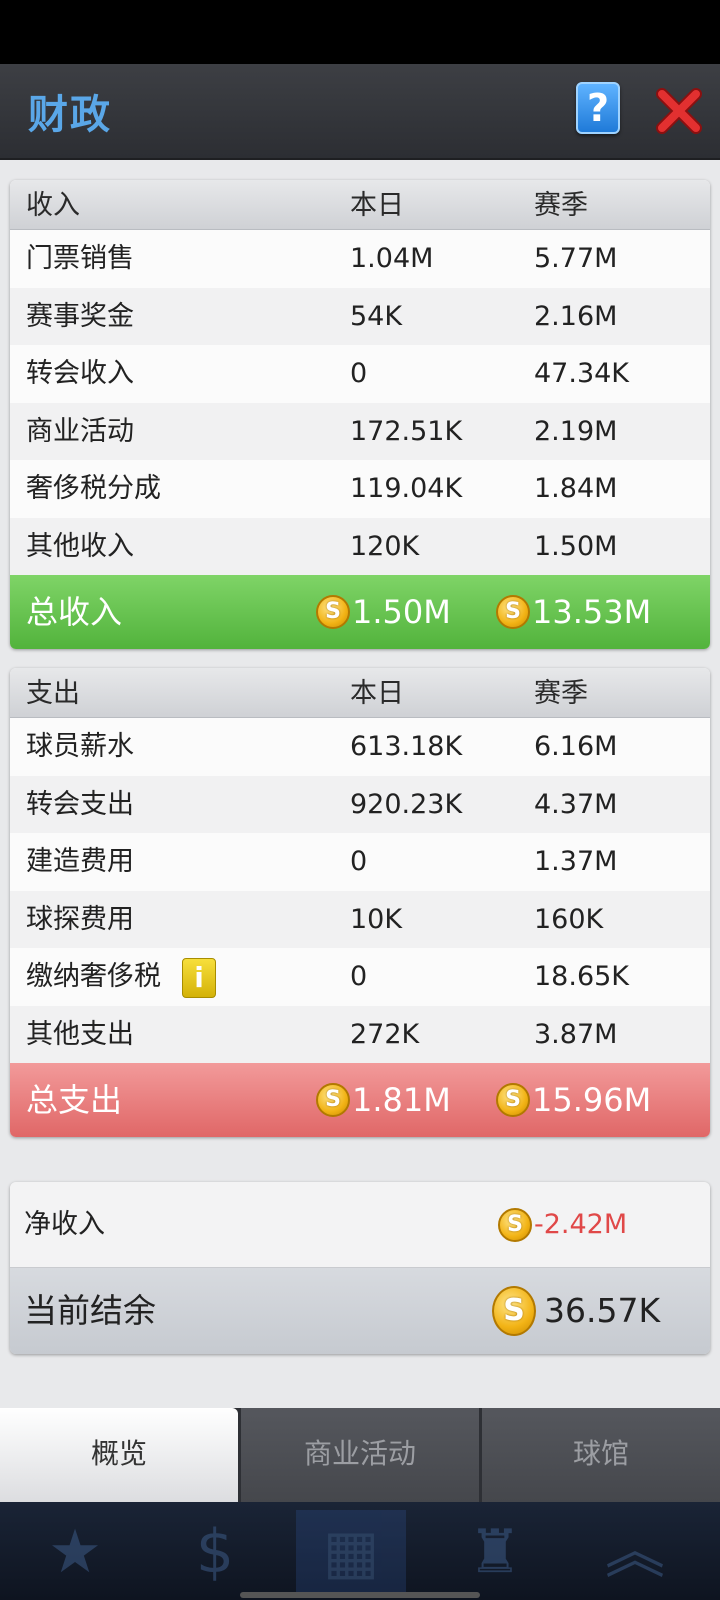  Describe the element at coordinates (119, 1455) in the screenshot. I see `tab-overview: 概览` at that location.